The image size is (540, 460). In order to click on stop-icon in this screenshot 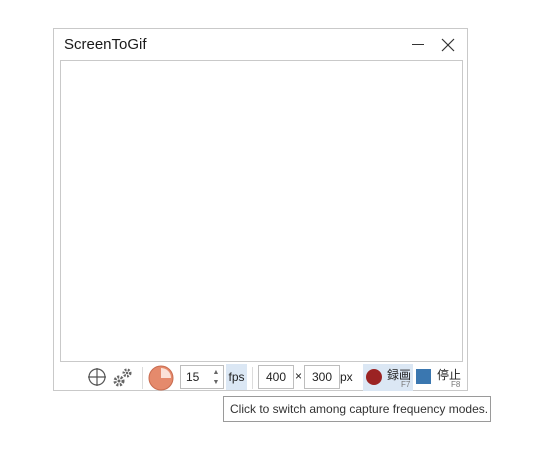, I will do `click(423, 376)`.